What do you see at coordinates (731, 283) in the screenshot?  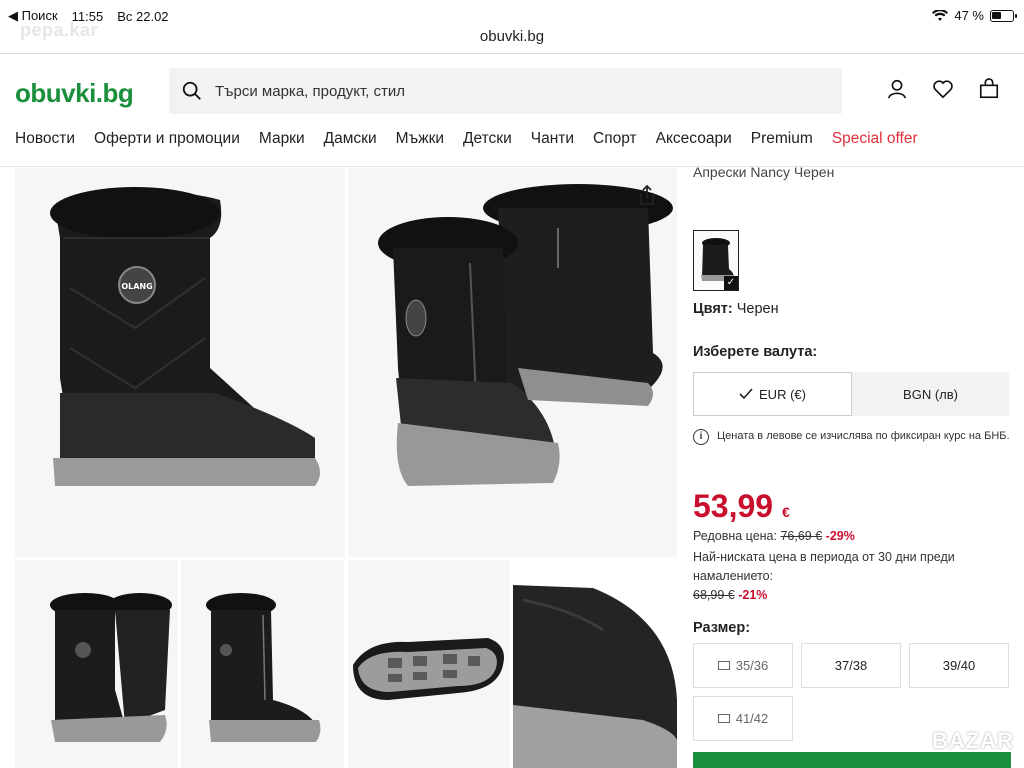 I see `check-icon: ✓` at bounding box center [731, 283].